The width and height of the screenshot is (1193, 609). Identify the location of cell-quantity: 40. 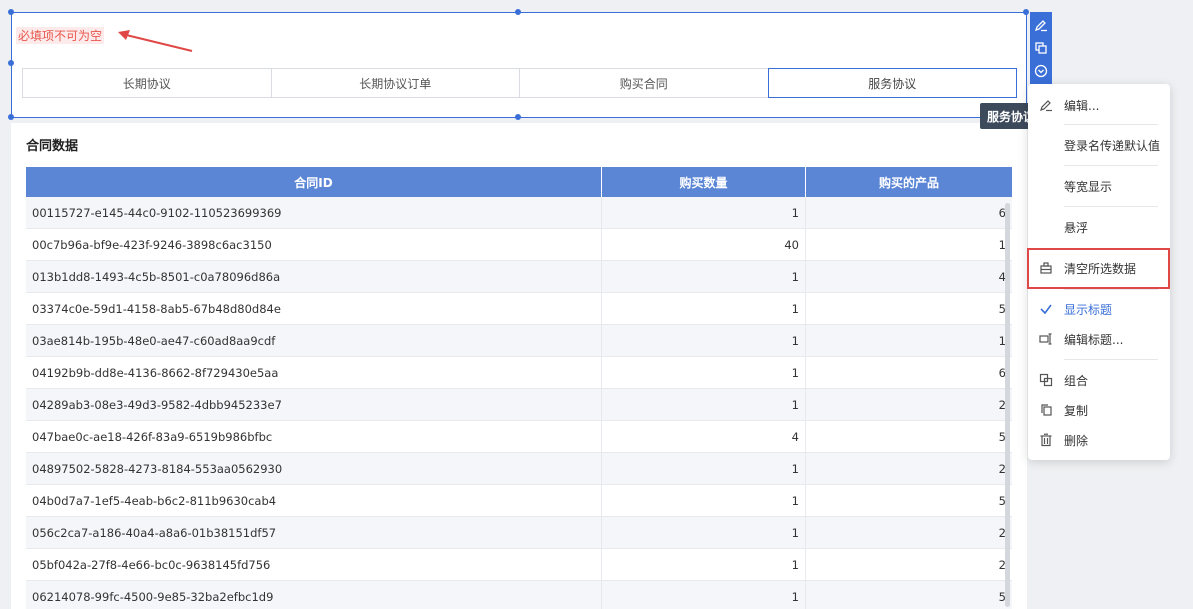
(704, 244).